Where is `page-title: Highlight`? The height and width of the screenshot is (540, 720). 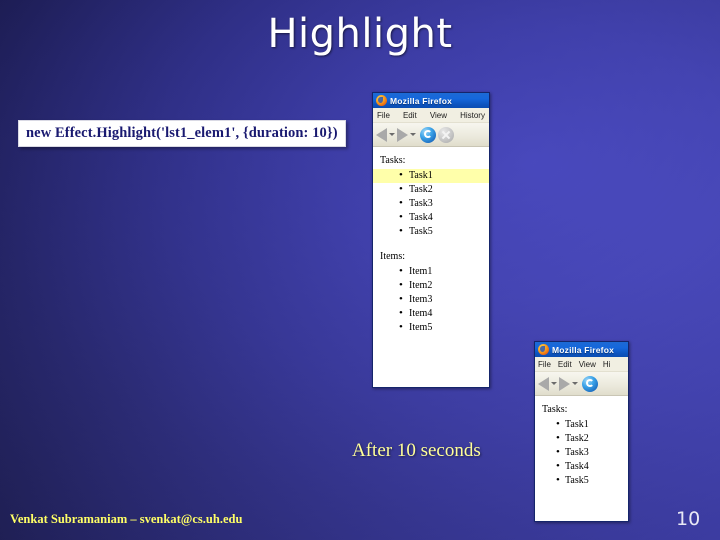
page-title: Highlight is located at coordinates (360, 34).